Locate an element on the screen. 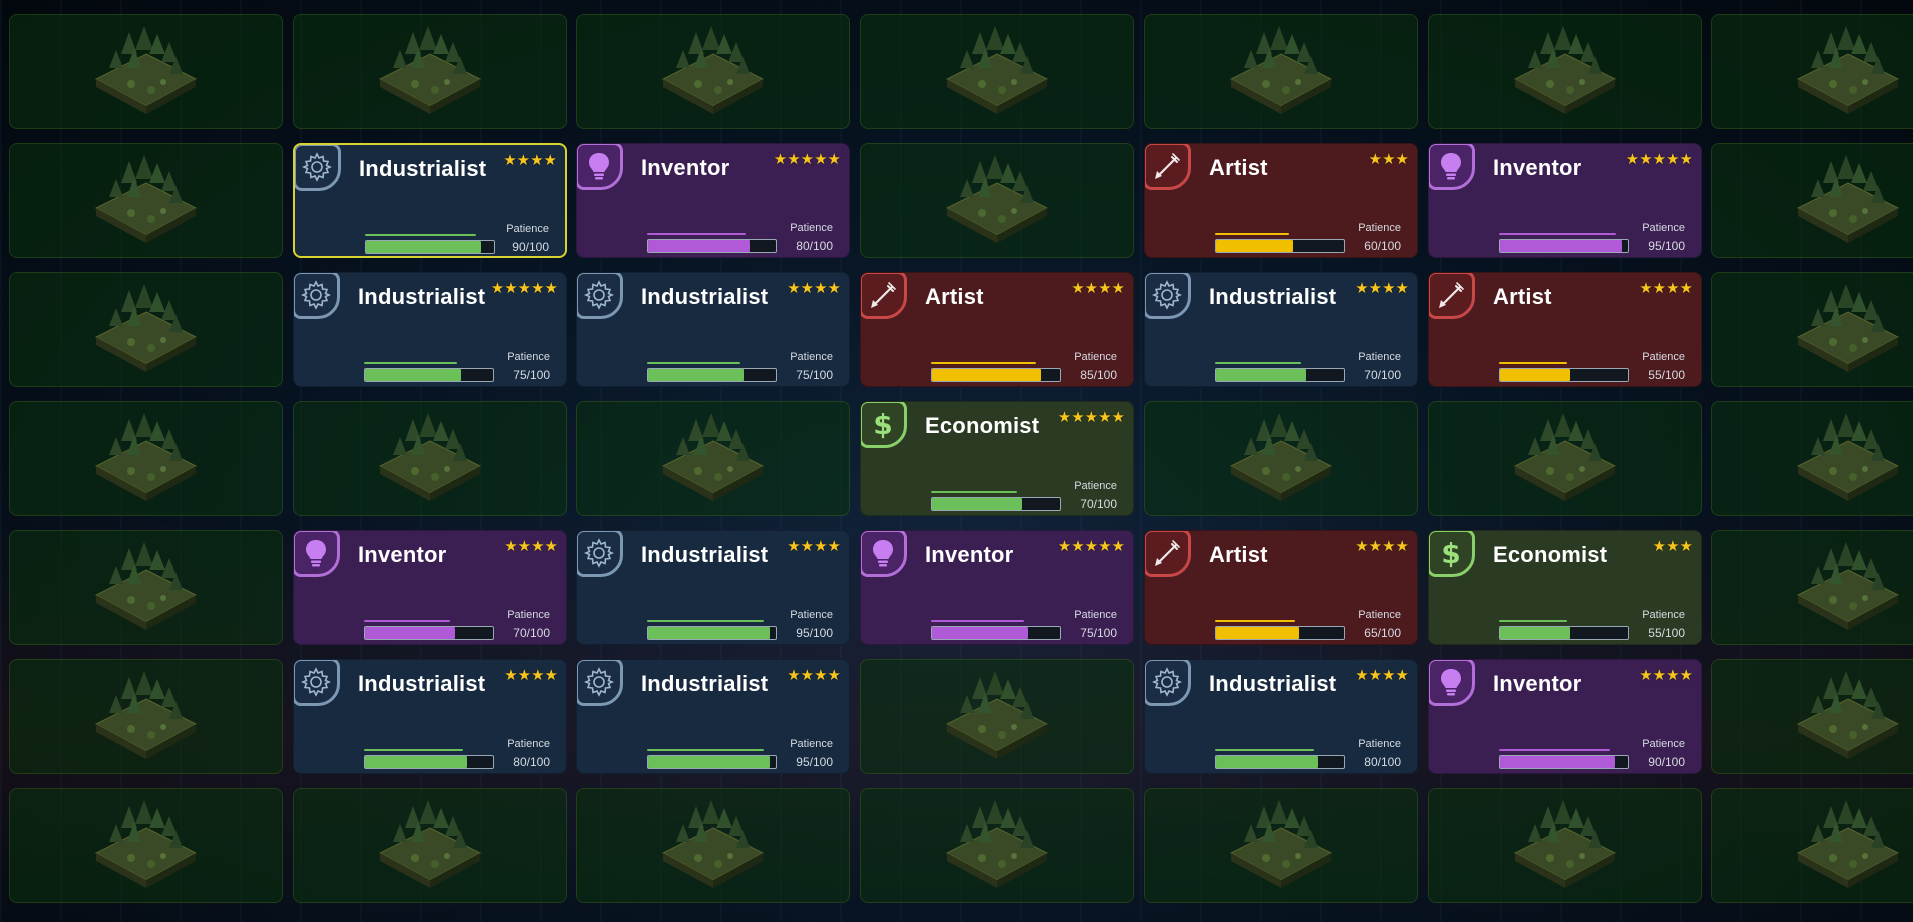 This screenshot has width=1913, height=922. citizen-card-artist: Artist ★★★ Patience 60/100 is located at coordinates (1281, 200).